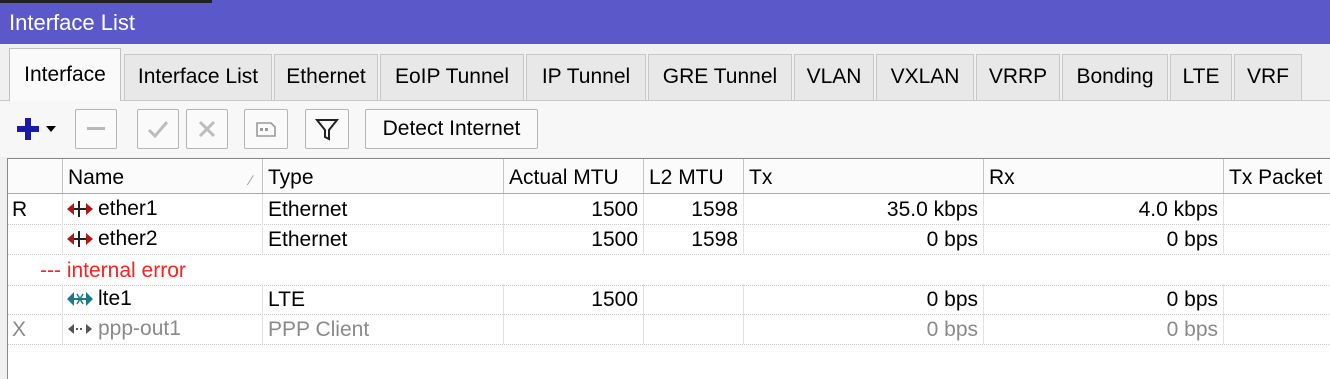  I want to click on titlebar-edge, so click(106, 1).